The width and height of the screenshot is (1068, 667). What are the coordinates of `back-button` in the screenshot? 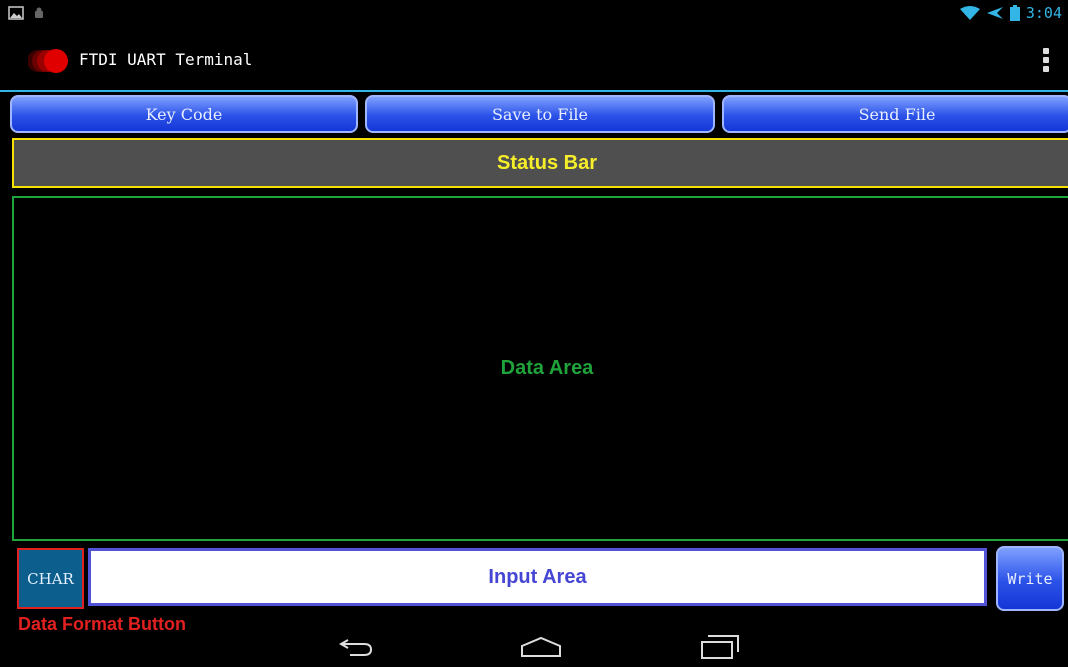 It's located at (356, 647).